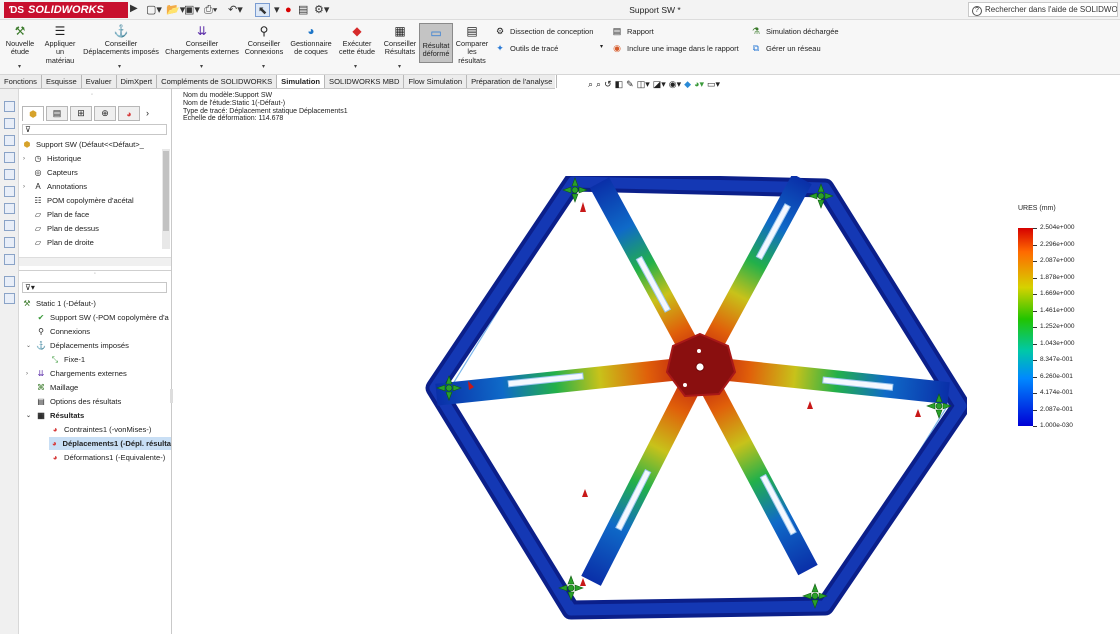  I want to click on tab-sketch: Esquisse, so click(62, 81).